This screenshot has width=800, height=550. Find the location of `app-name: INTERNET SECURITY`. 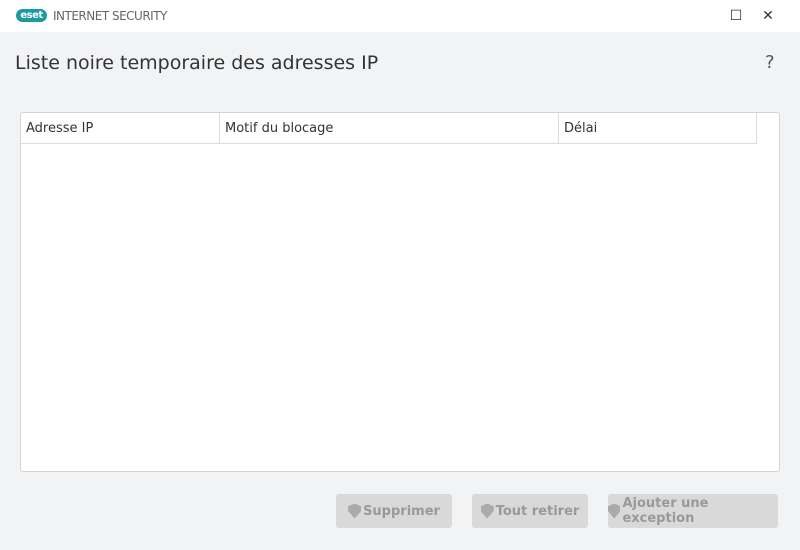

app-name: INTERNET SECURITY is located at coordinates (110, 16).